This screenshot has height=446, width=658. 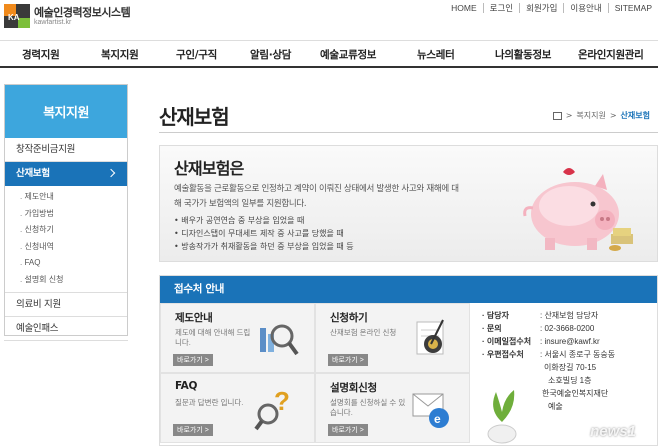 I want to click on gnb-jobs: 구인/구직, so click(x=196, y=54).